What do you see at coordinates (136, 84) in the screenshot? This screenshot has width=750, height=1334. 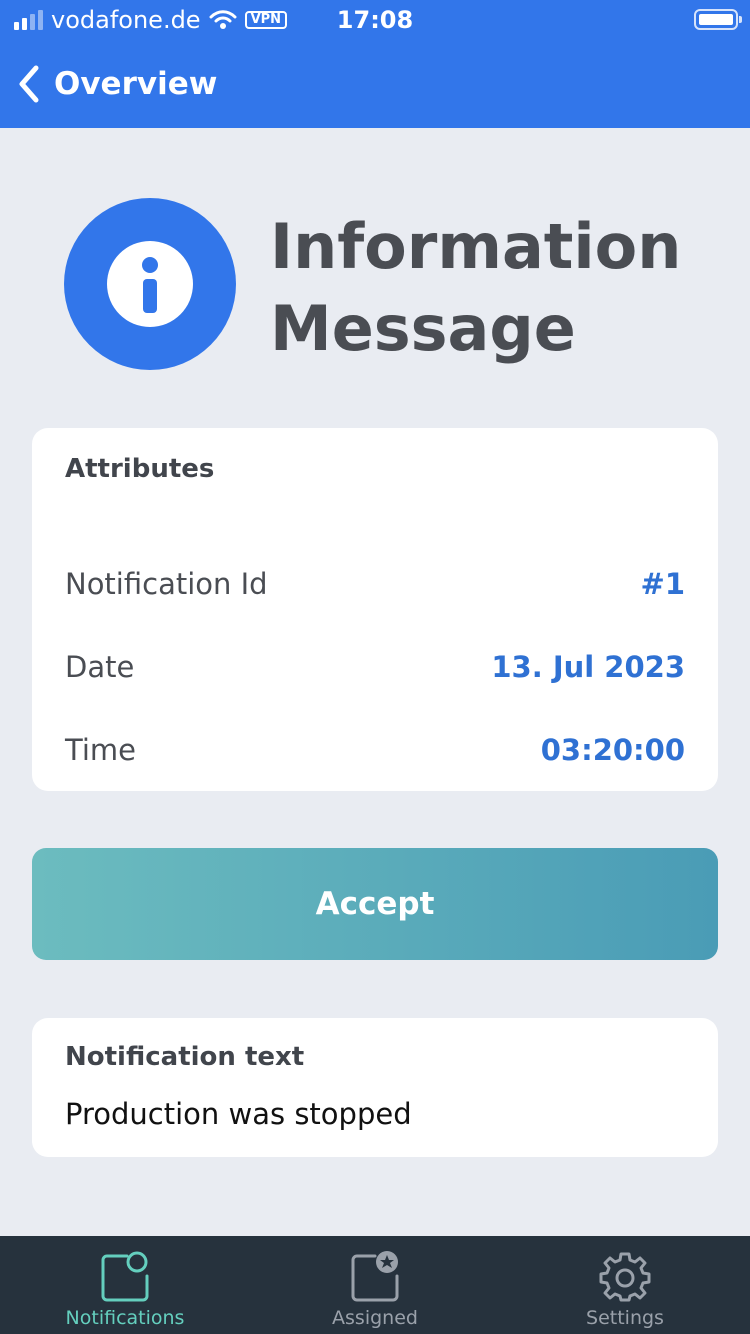 I see `back-label: Overview` at bounding box center [136, 84].